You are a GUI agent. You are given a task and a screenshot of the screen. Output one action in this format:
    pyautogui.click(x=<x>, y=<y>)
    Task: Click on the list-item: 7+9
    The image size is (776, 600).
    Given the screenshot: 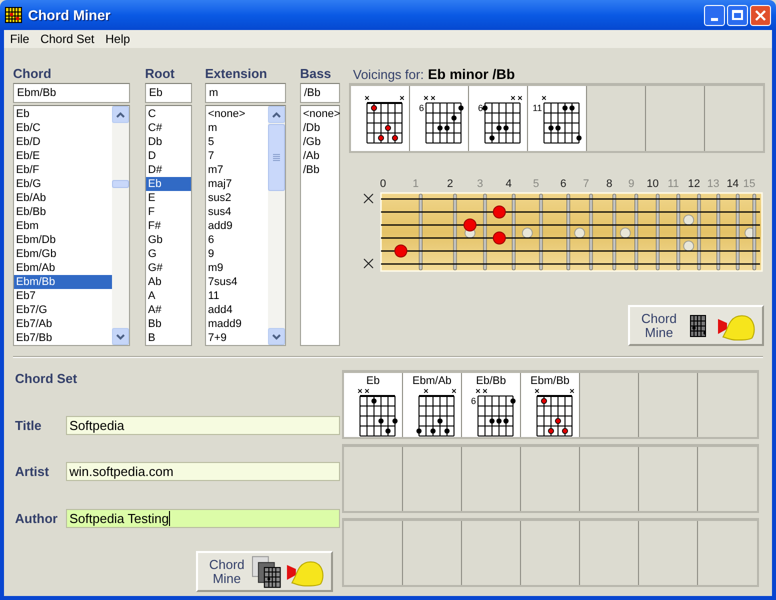 What is the action you would take?
    pyautogui.click(x=237, y=338)
    